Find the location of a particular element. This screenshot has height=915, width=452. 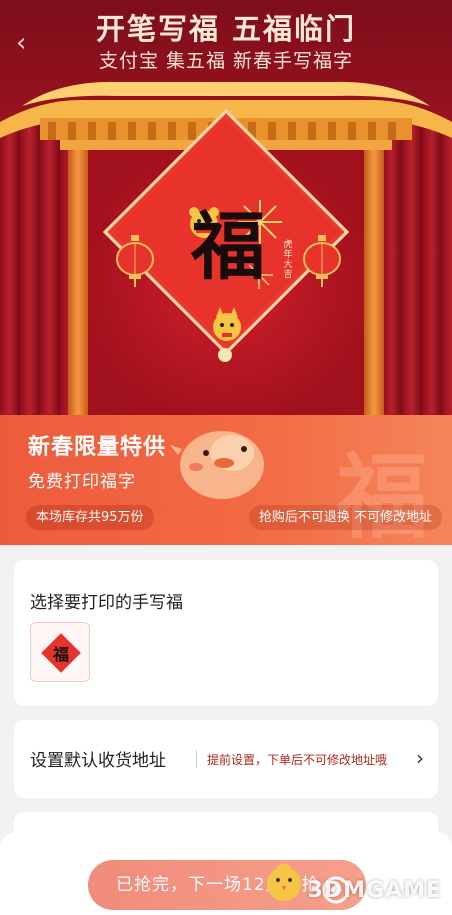

tiger-cub-icon is located at coordinates (227, 324).